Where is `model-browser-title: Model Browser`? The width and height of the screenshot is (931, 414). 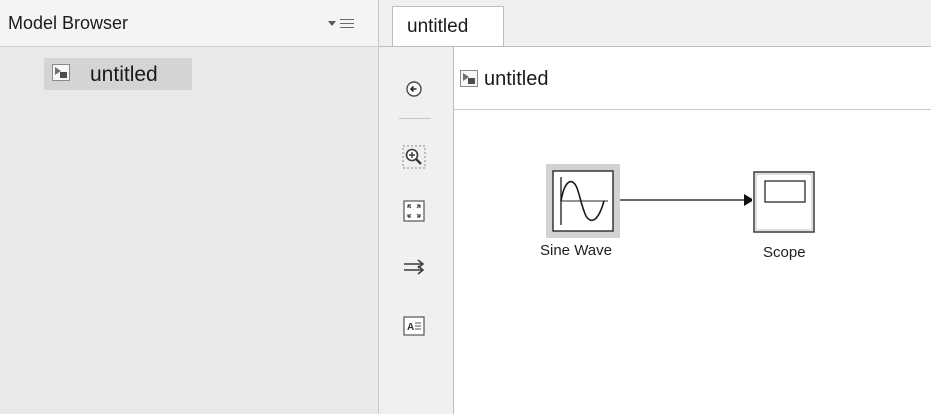 model-browser-title: Model Browser is located at coordinates (68, 23).